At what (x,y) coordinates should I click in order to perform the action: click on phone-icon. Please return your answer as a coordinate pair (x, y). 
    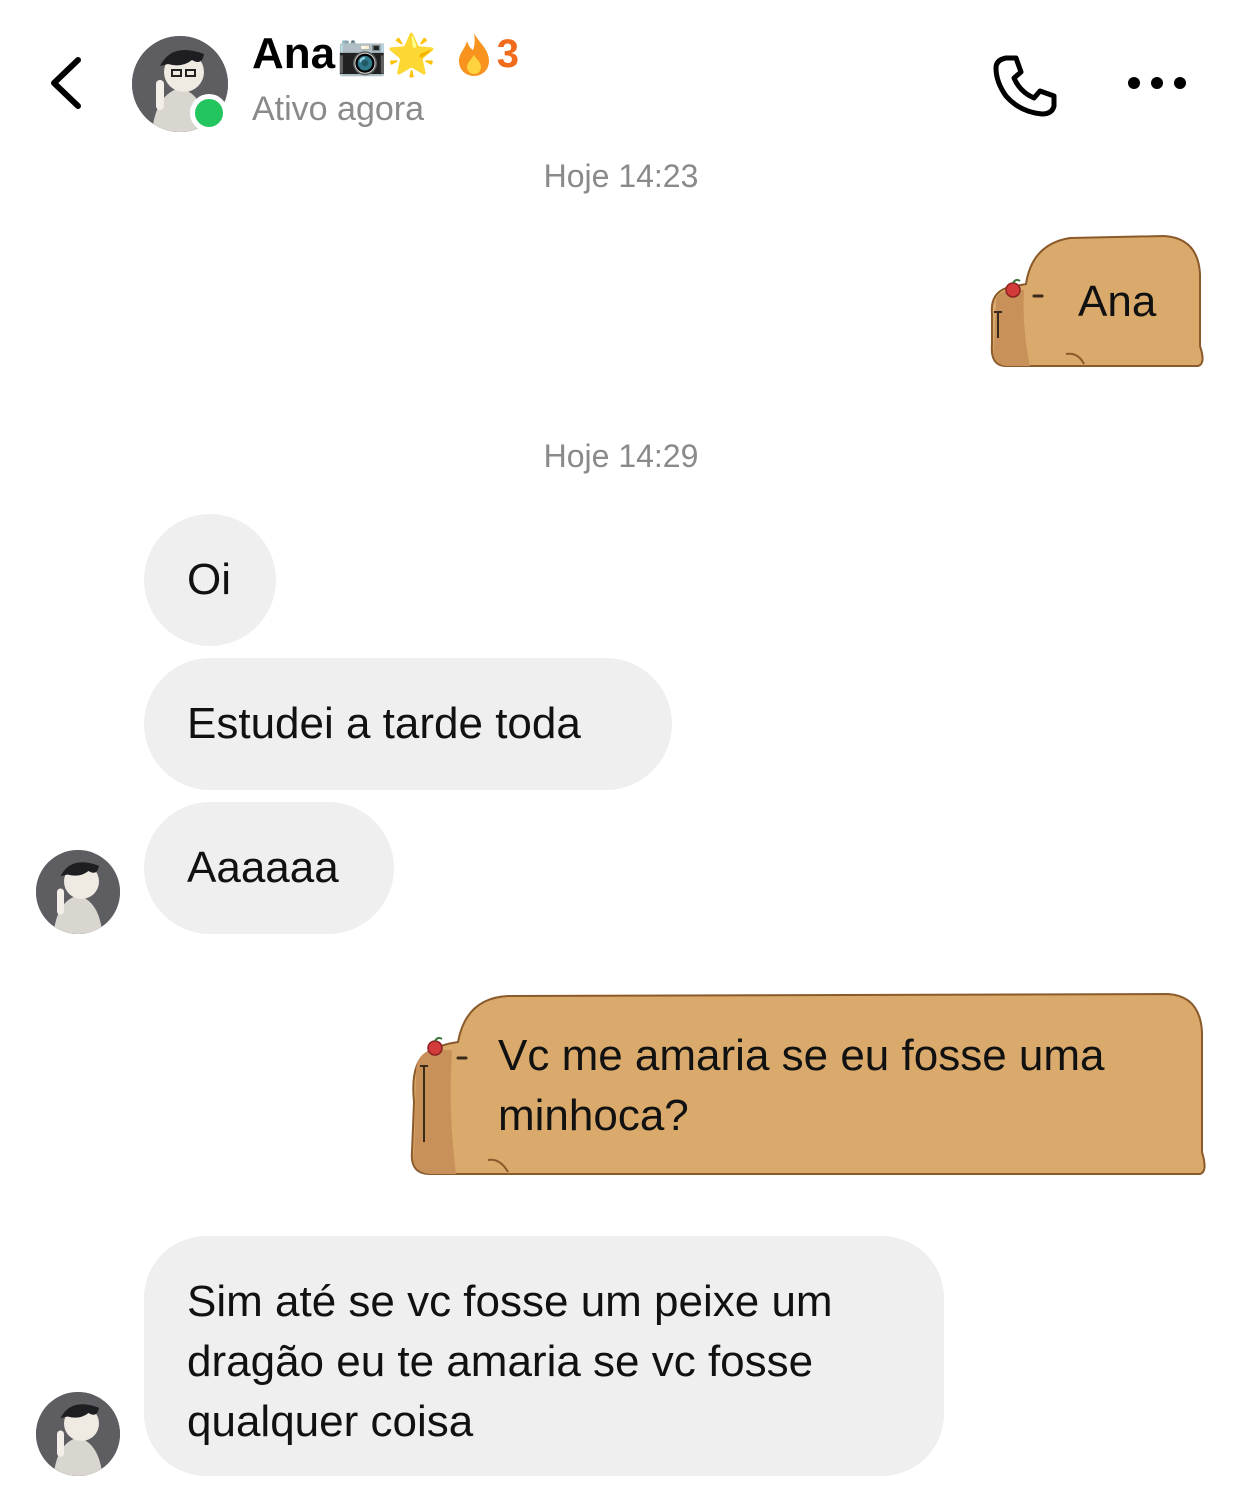
    Looking at the image, I should click on (1025, 86).